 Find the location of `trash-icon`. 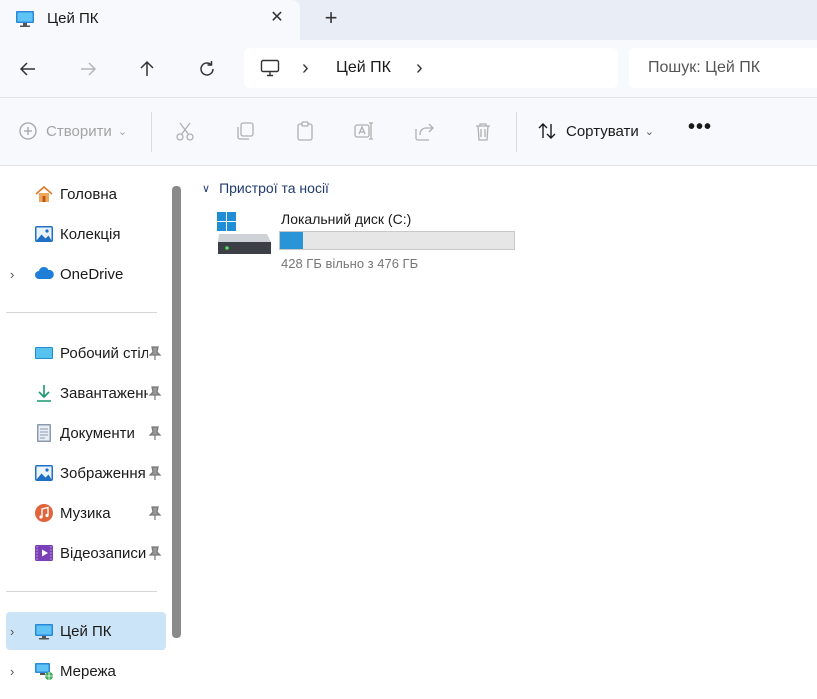

trash-icon is located at coordinates (483, 132).